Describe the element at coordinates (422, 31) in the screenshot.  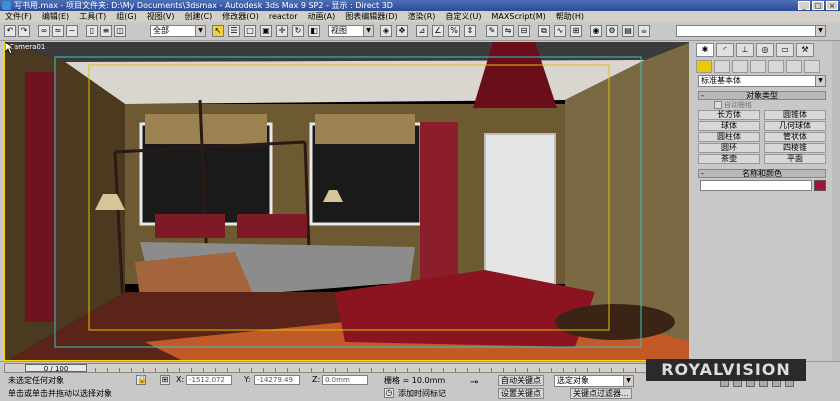
I see `snap-toggle-icon: ⊿` at that location.